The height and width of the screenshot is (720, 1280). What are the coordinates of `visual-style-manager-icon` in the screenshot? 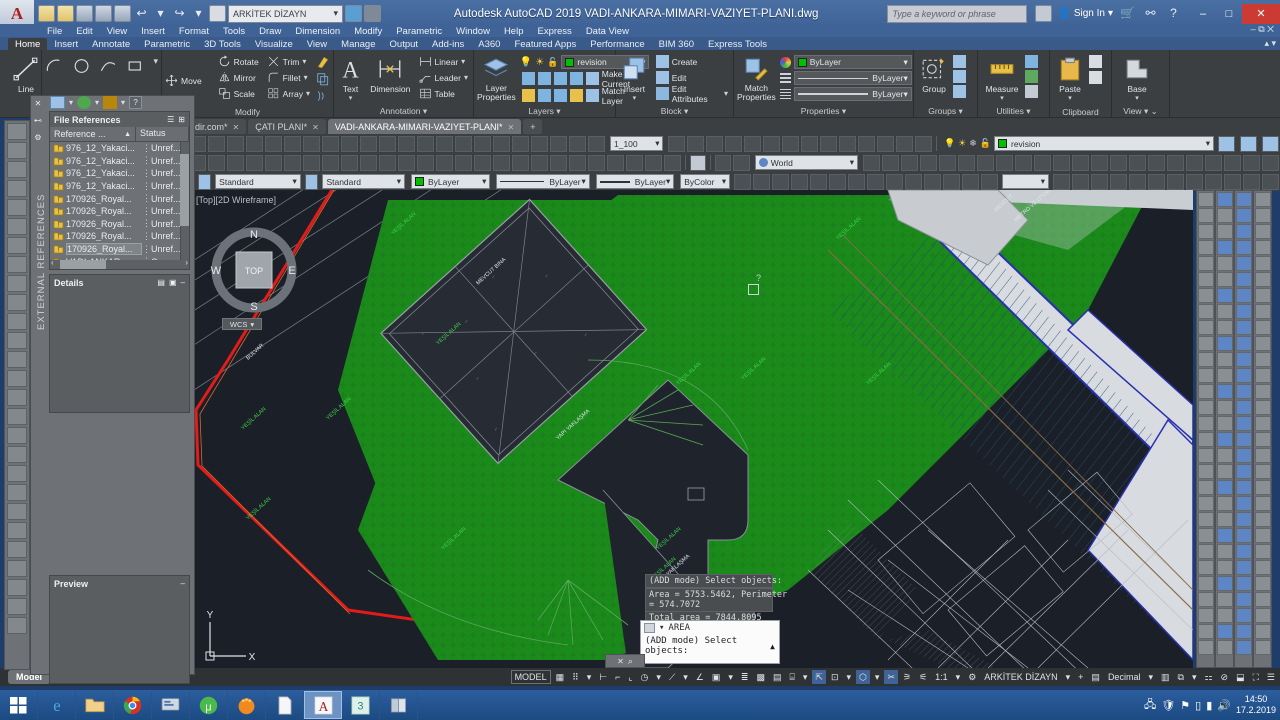 It's located at (1061, 181).